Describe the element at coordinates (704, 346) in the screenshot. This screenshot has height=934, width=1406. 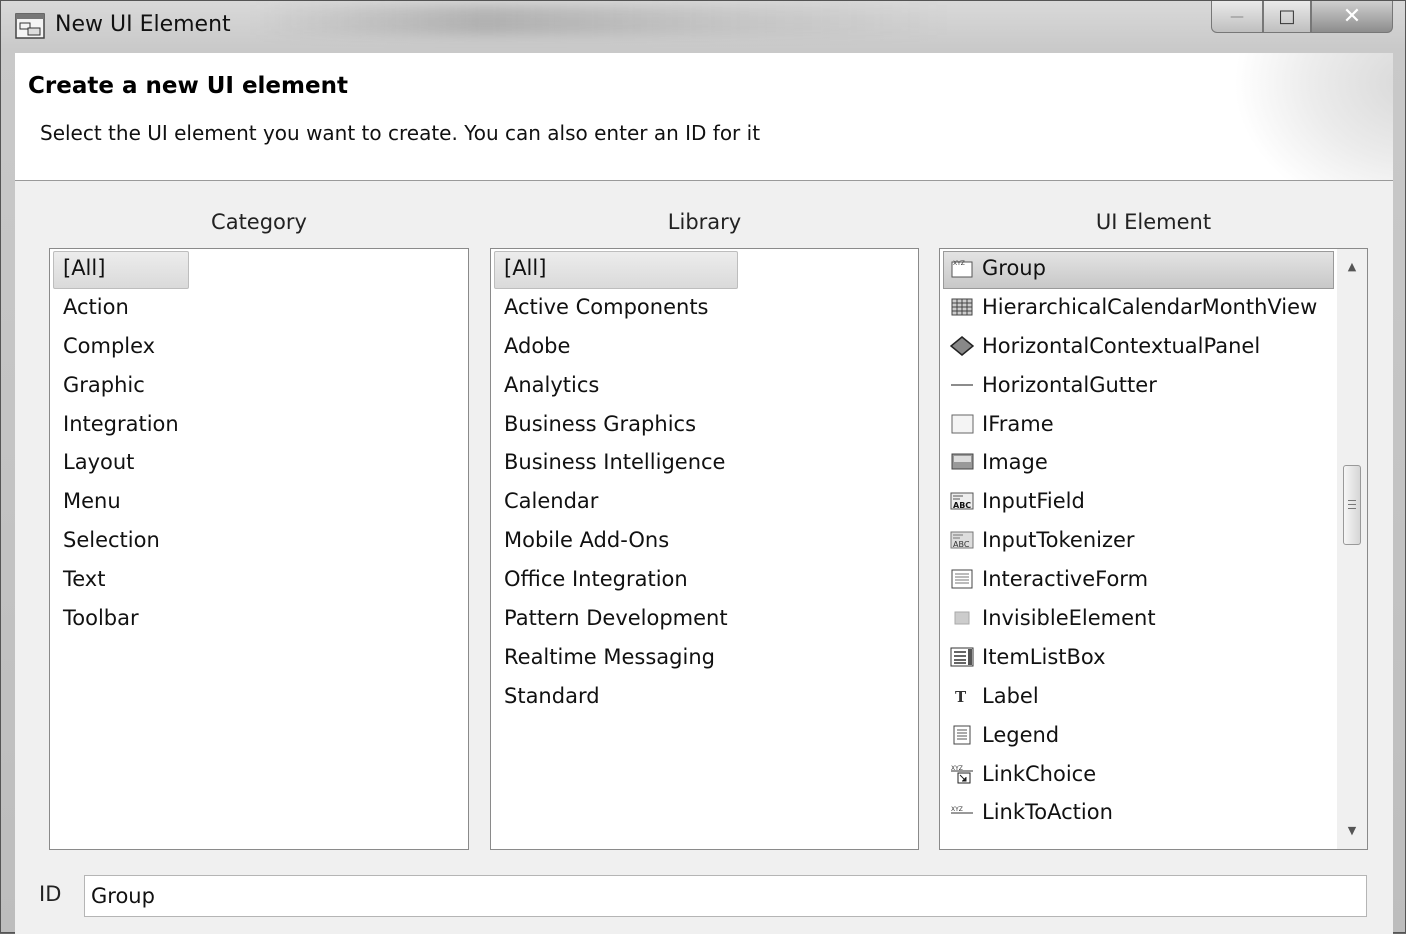
I see `library-item: Adobe` at that location.